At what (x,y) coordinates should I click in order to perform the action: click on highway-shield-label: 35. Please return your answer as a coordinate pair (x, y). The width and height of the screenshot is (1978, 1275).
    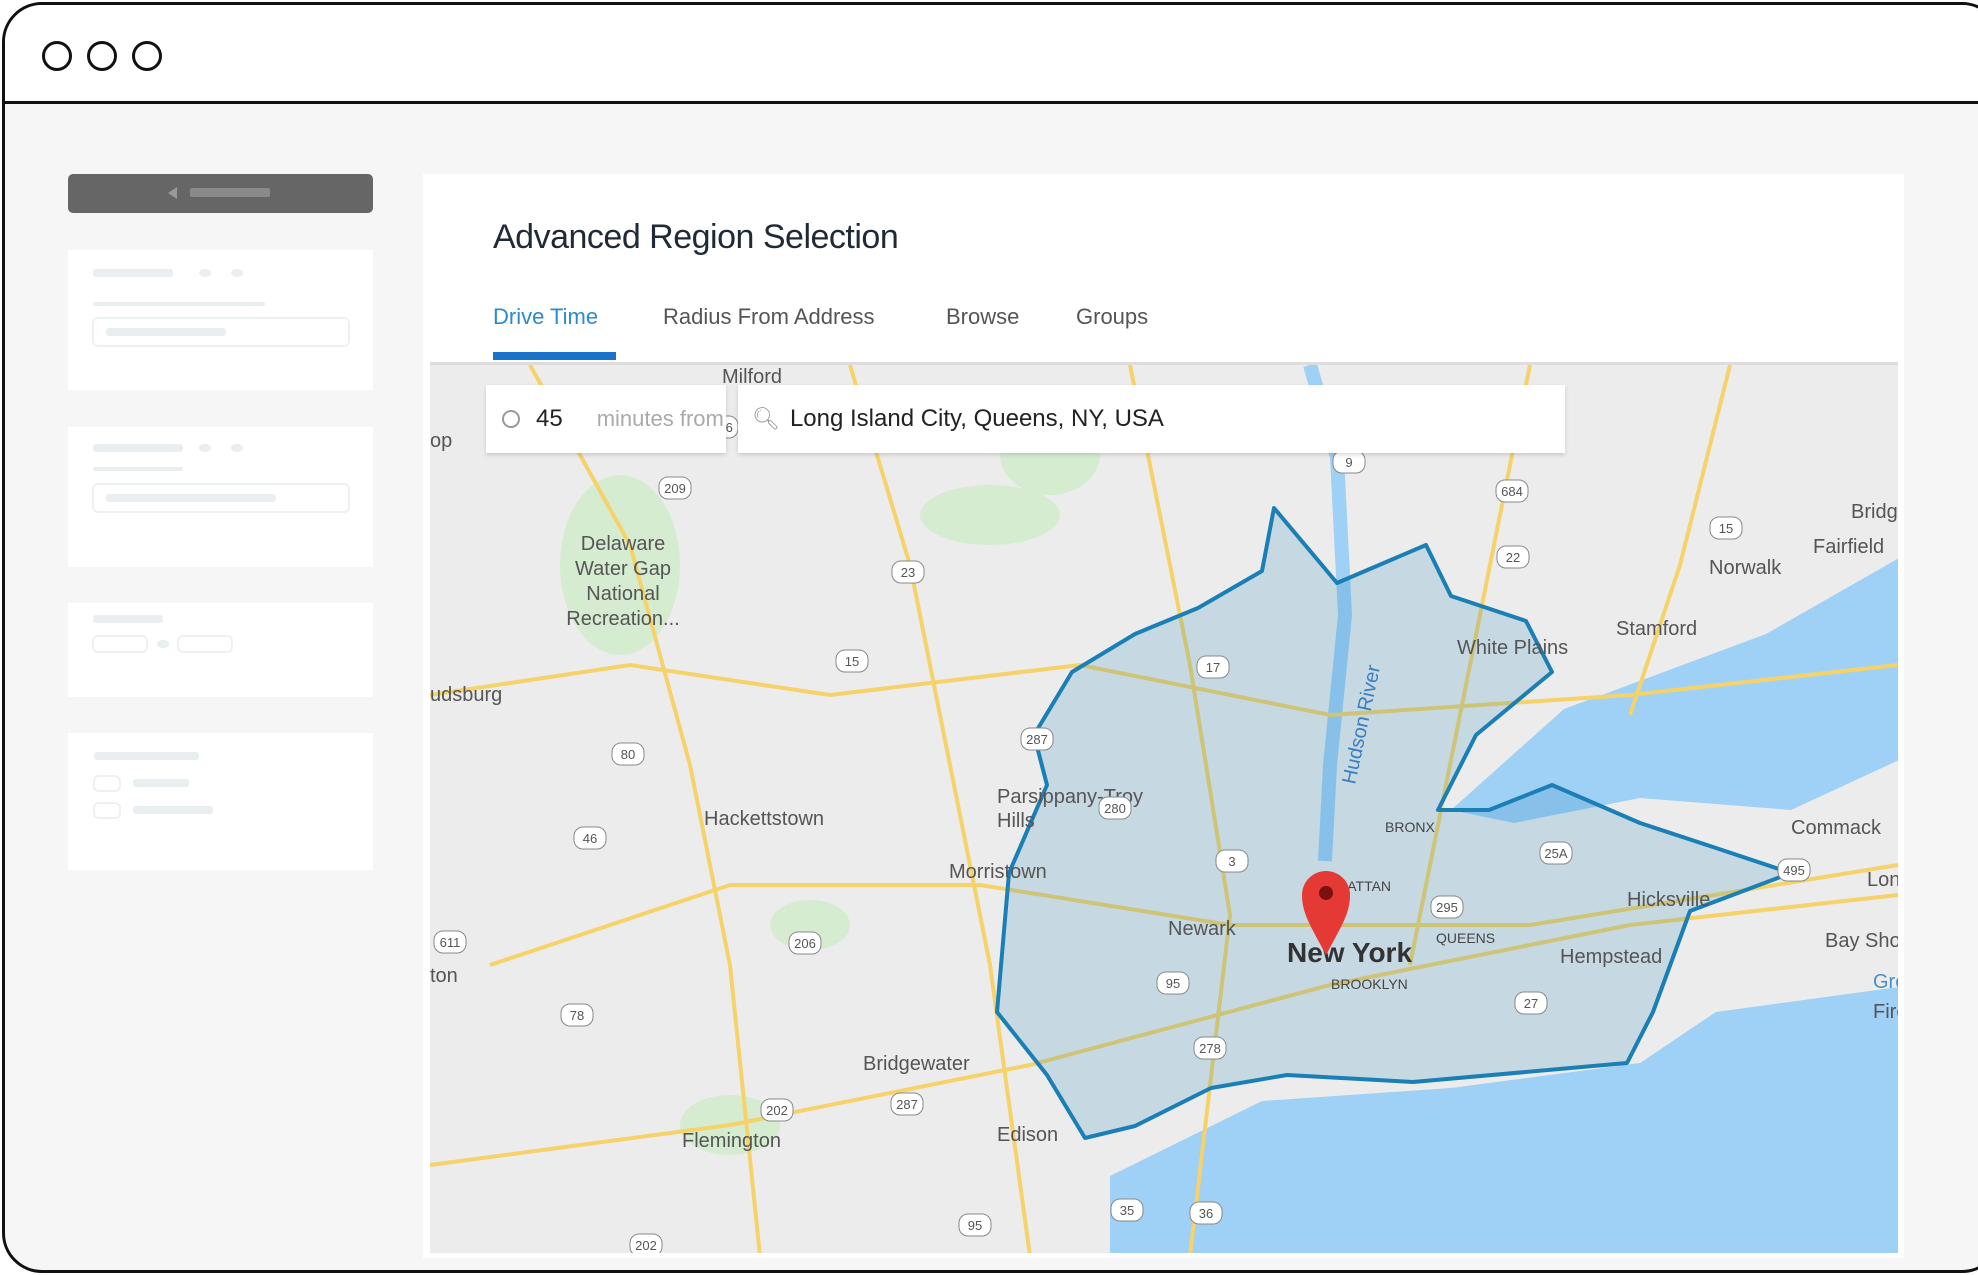
    Looking at the image, I should click on (1127, 1210).